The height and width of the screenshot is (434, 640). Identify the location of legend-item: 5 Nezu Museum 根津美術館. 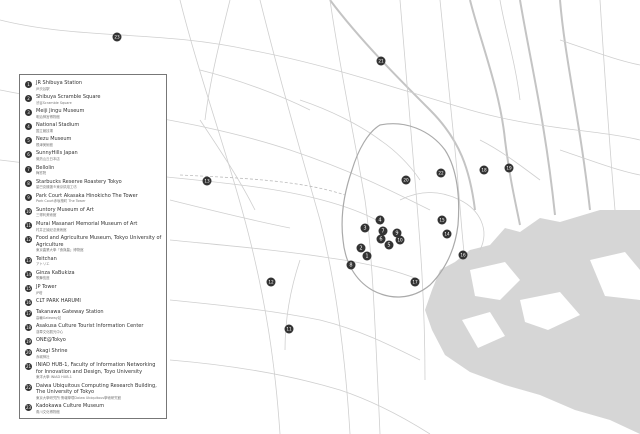
(93, 141).